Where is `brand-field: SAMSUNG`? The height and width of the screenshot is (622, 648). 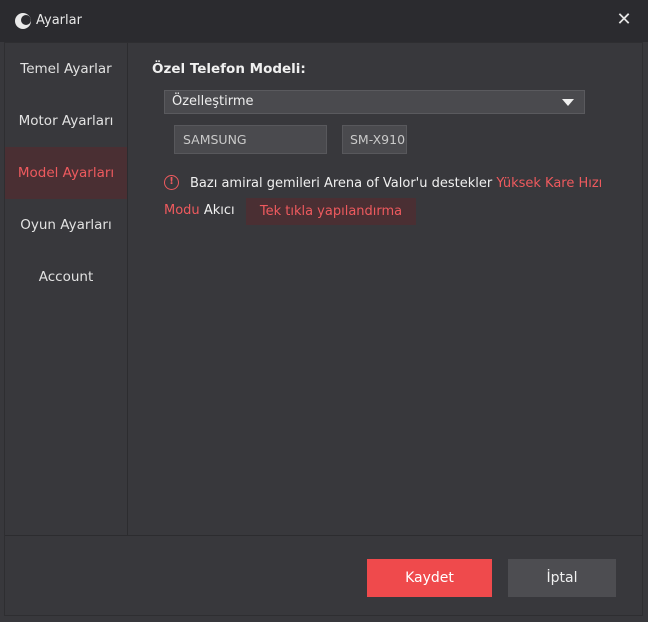
brand-field: SAMSUNG is located at coordinates (250, 139).